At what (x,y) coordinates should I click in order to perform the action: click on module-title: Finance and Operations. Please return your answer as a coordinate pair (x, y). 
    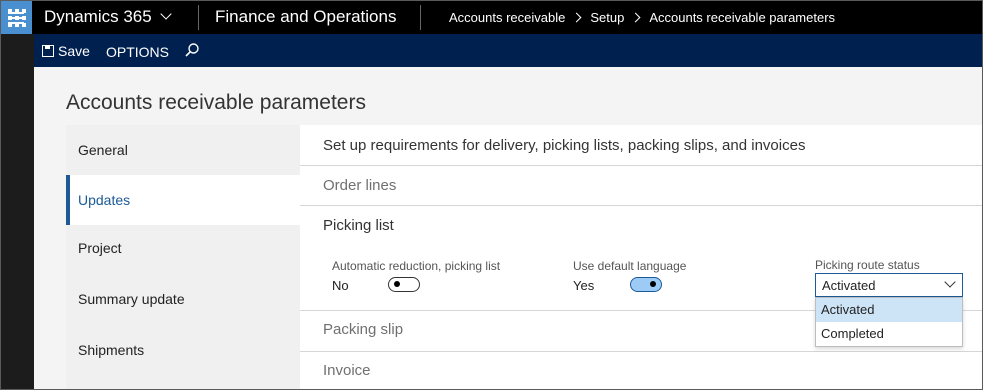
    Looking at the image, I should click on (306, 16).